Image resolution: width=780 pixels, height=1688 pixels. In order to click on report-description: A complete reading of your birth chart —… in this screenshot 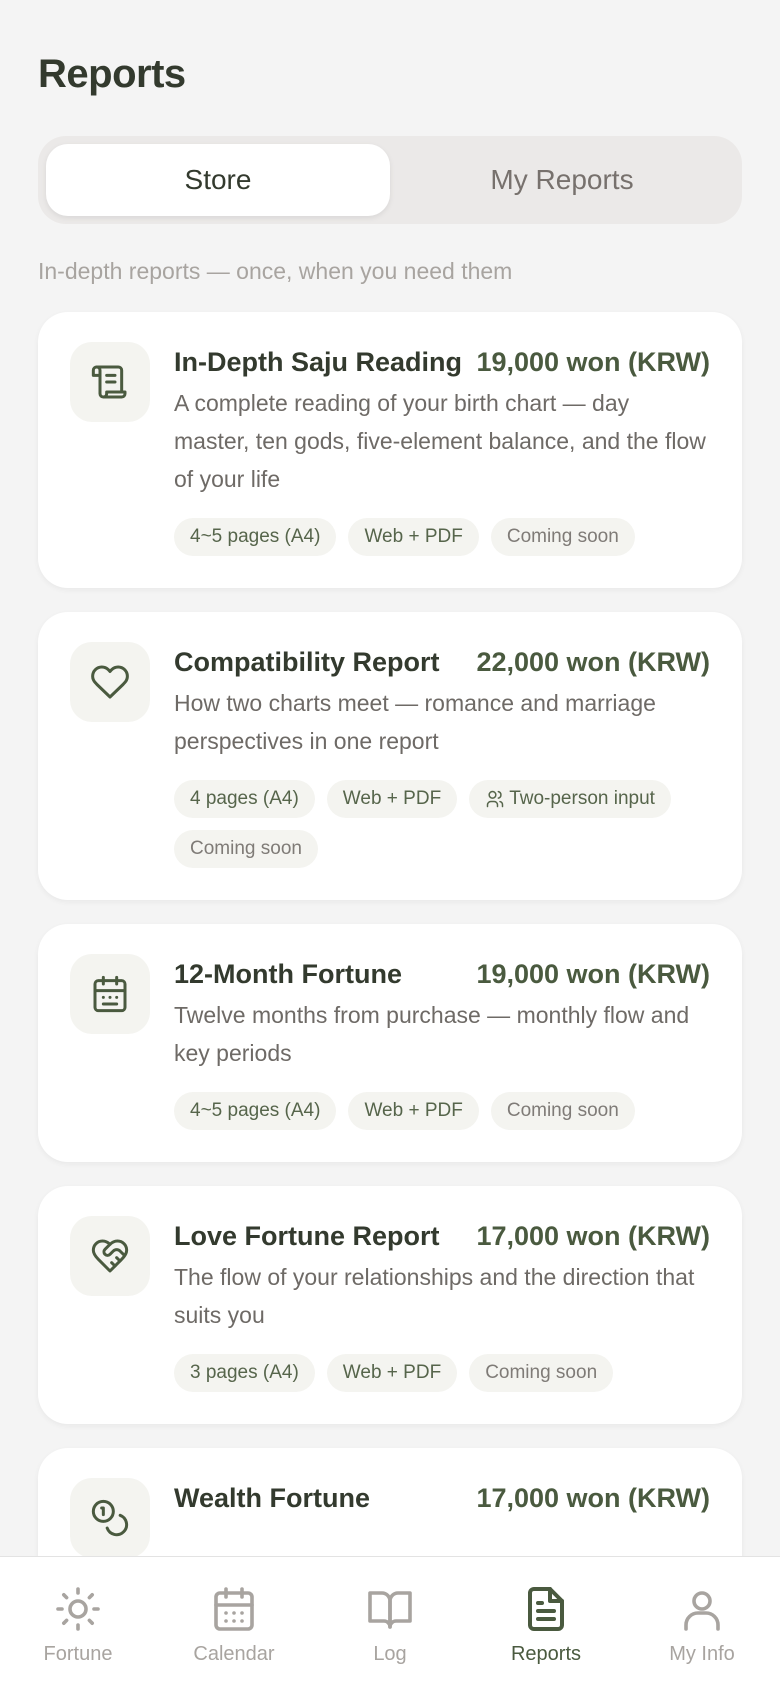, I will do `click(440, 441)`.